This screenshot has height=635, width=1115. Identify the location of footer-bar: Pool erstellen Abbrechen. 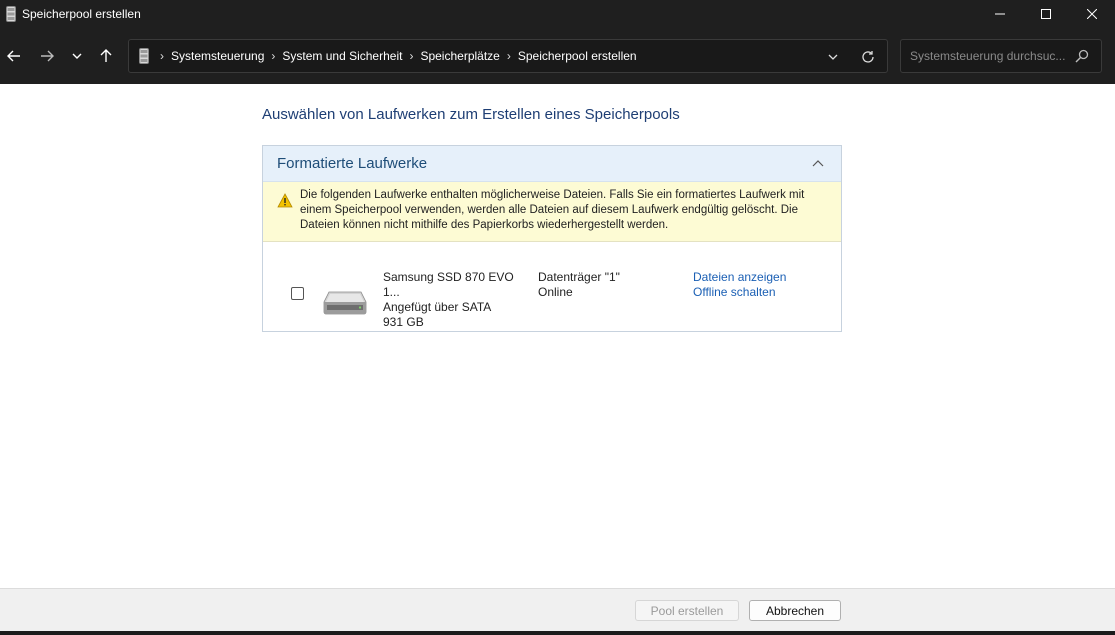
(557, 609).